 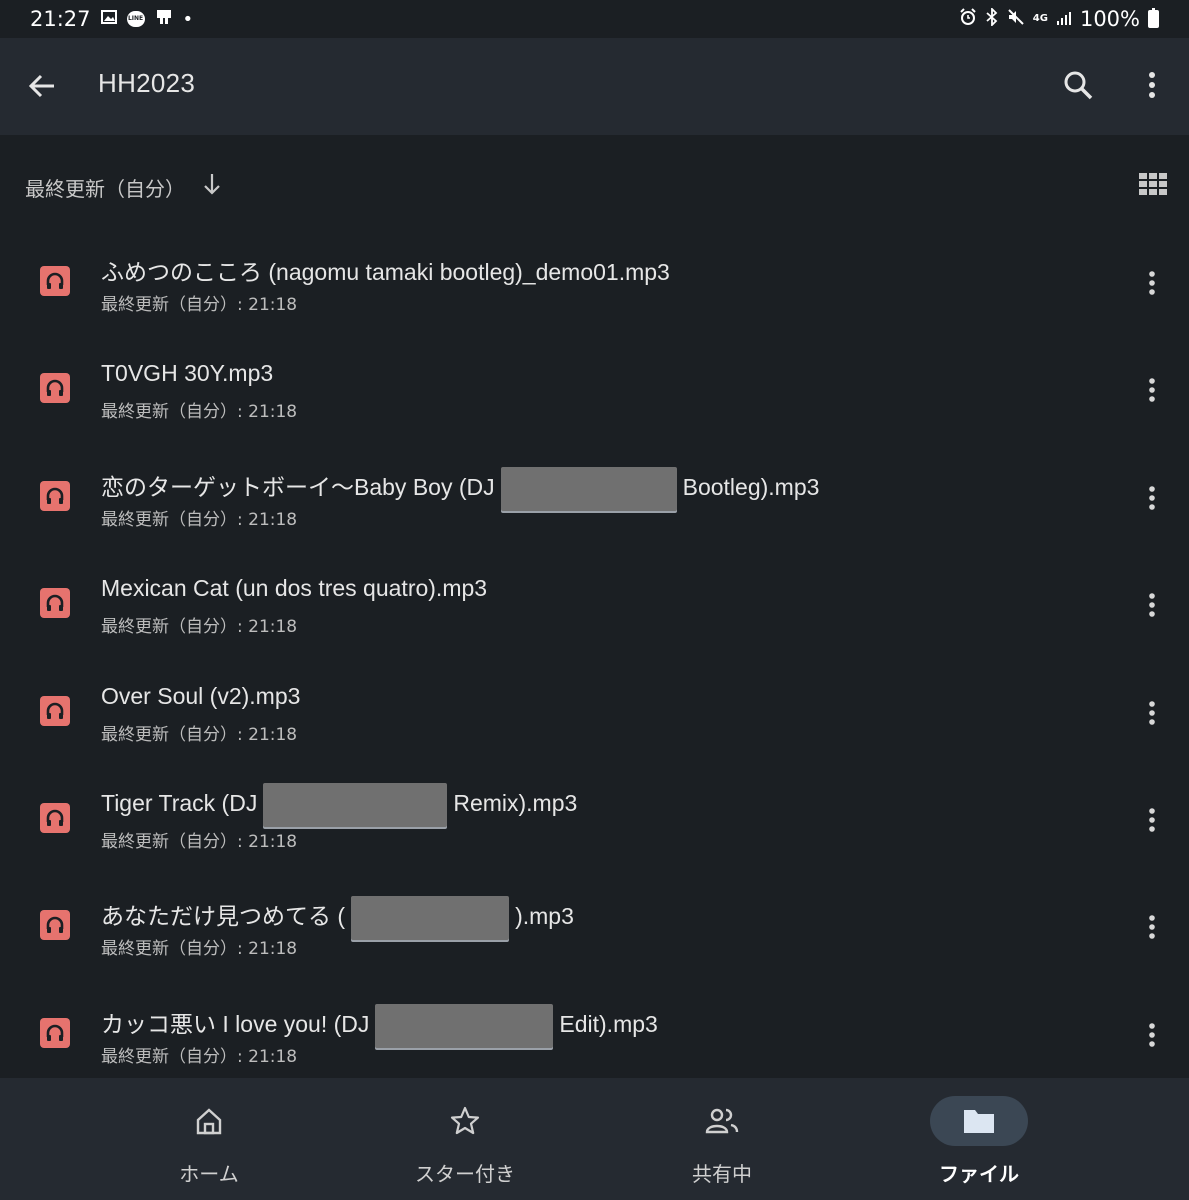 I want to click on search-button, so click(x=1078, y=85).